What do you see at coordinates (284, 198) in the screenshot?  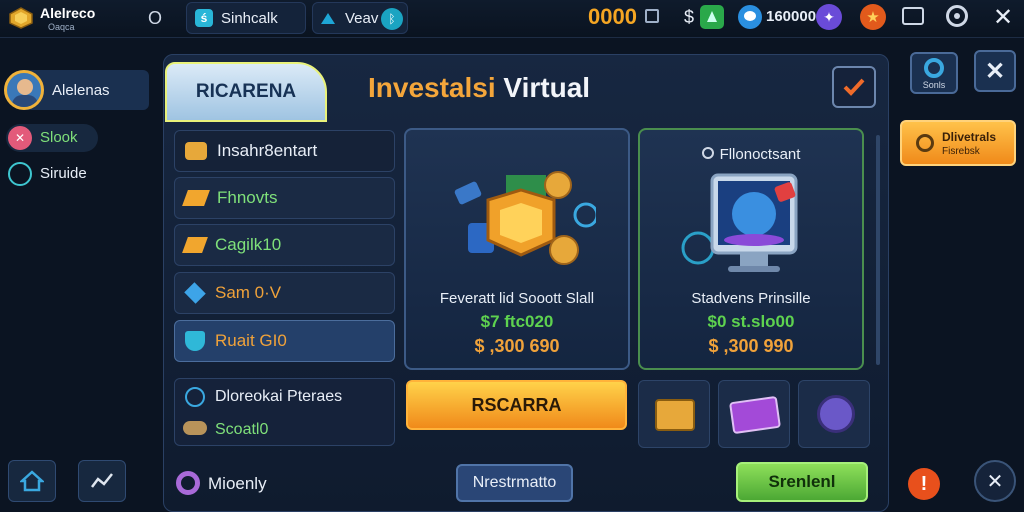 I see `list-item-2: Fhnovts` at bounding box center [284, 198].